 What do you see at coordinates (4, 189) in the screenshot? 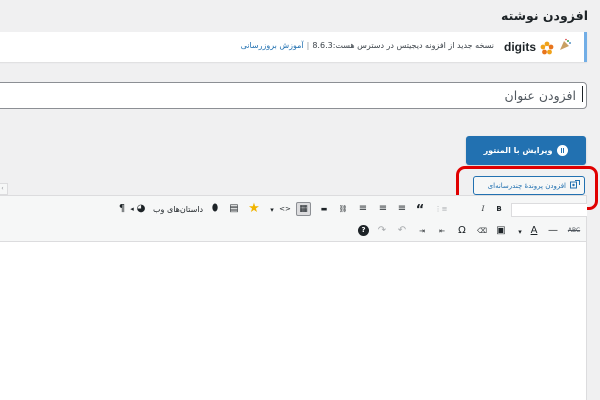
I see `editor-tab-hint: ‹` at bounding box center [4, 189].